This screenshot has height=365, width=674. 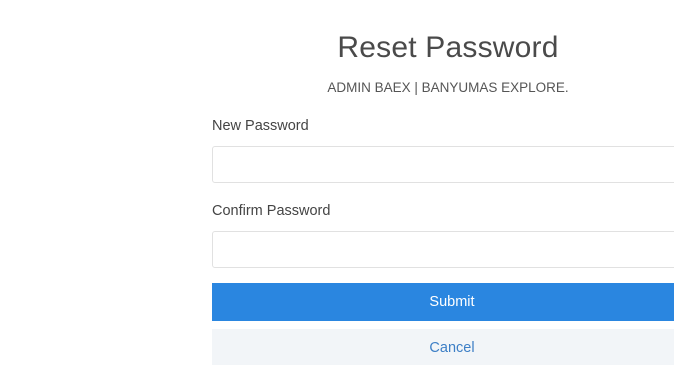 I want to click on page-title: Reset Password, so click(x=448, y=47).